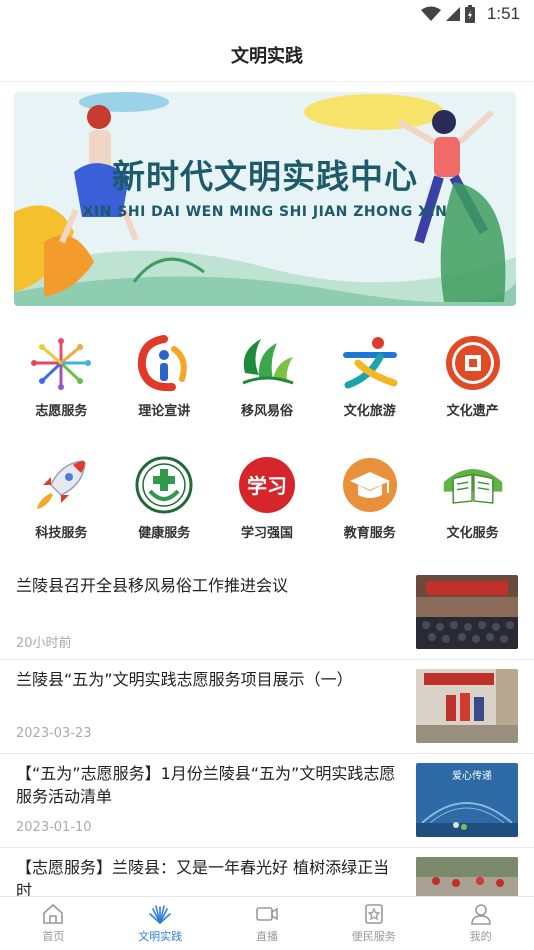 This screenshot has width=534, height=950. Describe the element at coordinates (160, 936) in the screenshot. I see `tab-label: 文明实践` at that location.